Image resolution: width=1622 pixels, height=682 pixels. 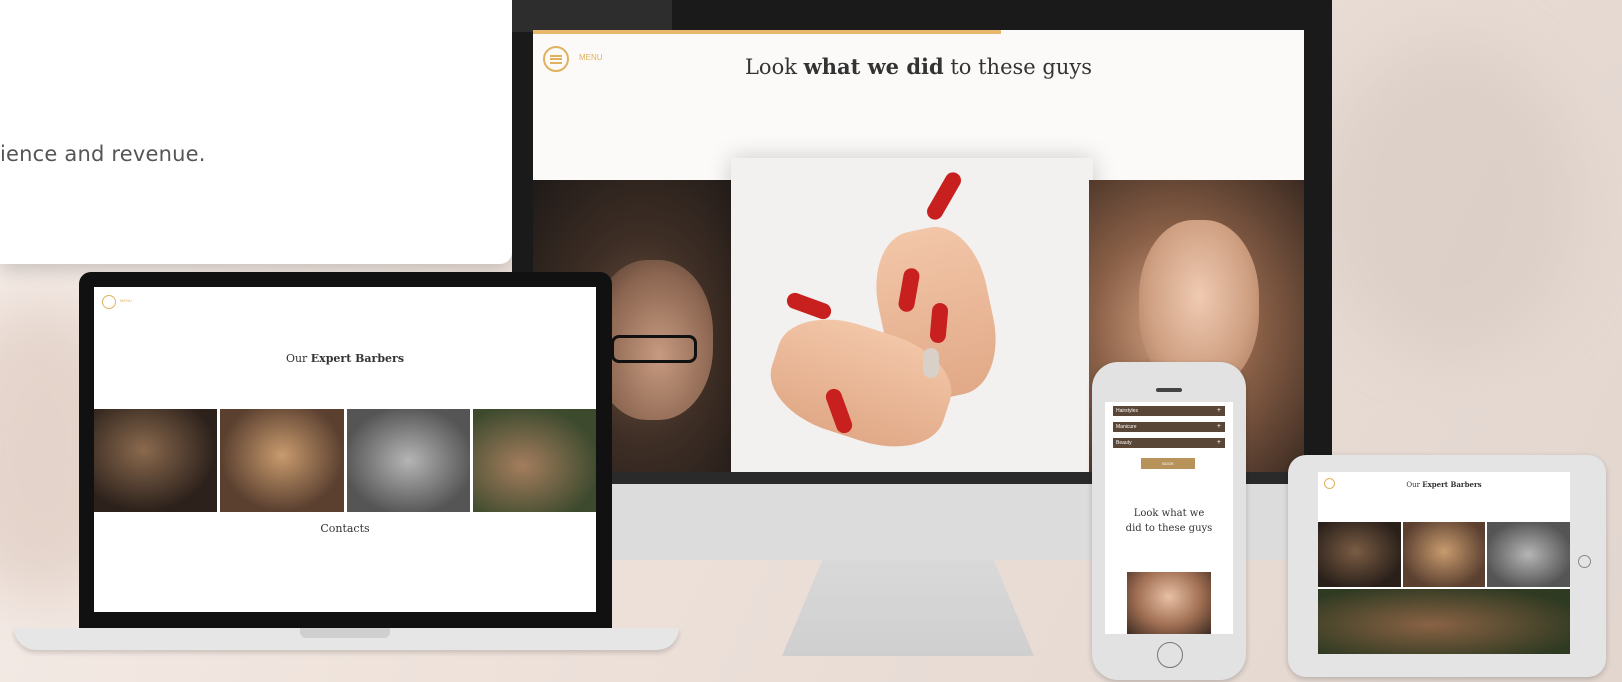 I want to click on tablet-screen: Our Expert Barbers, so click(x=1444, y=563).